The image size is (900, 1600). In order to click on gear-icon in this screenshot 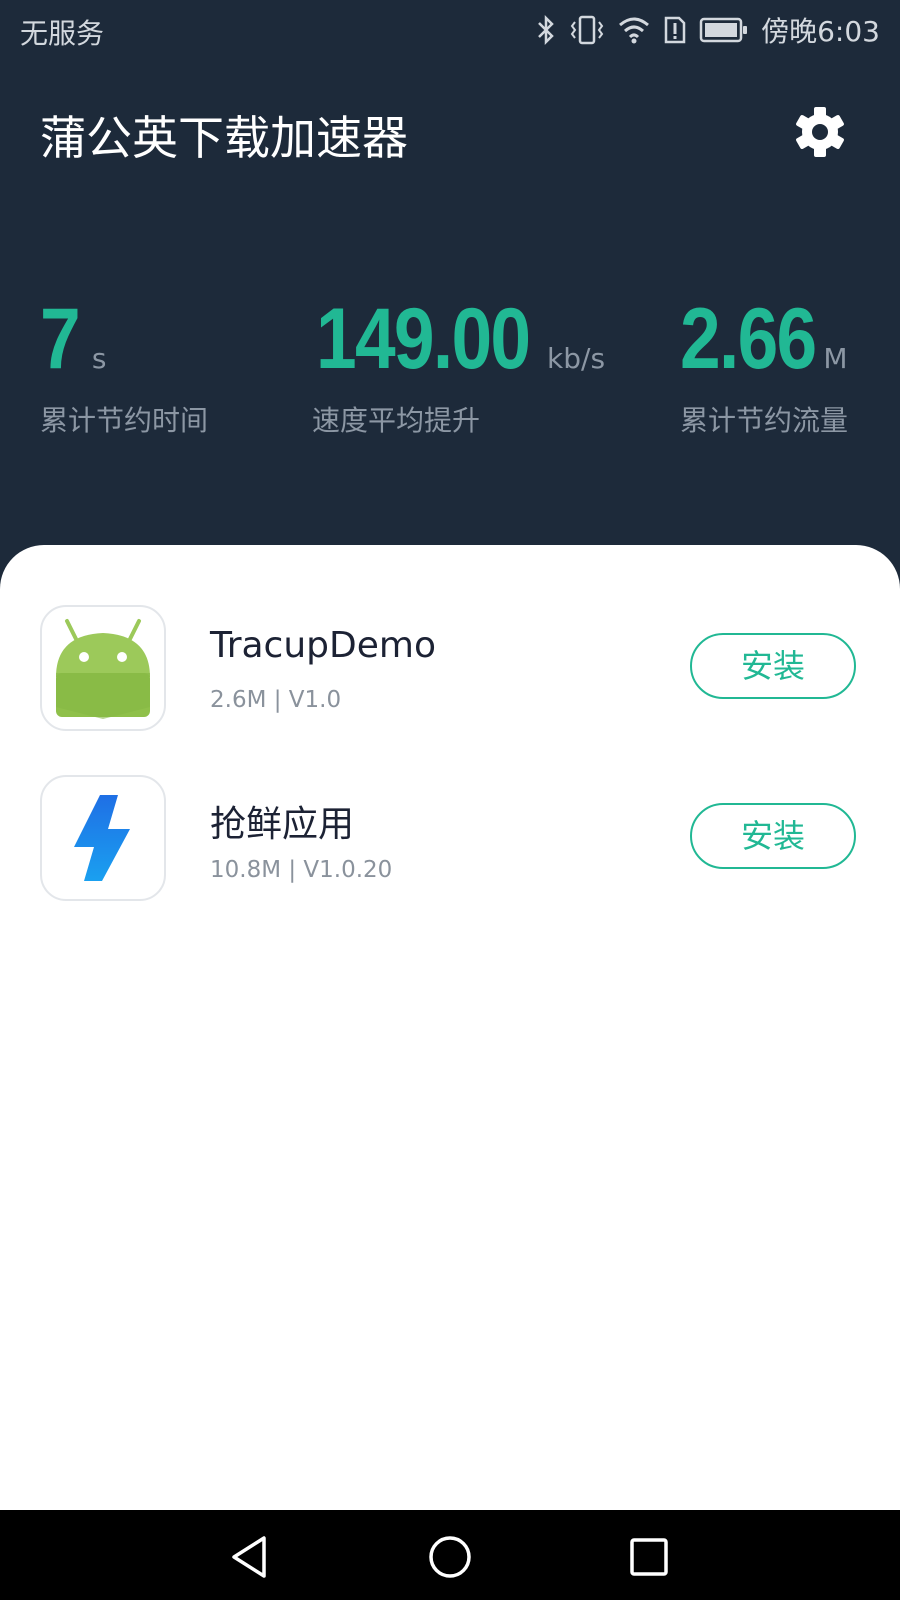, I will do `click(820, 132)`.